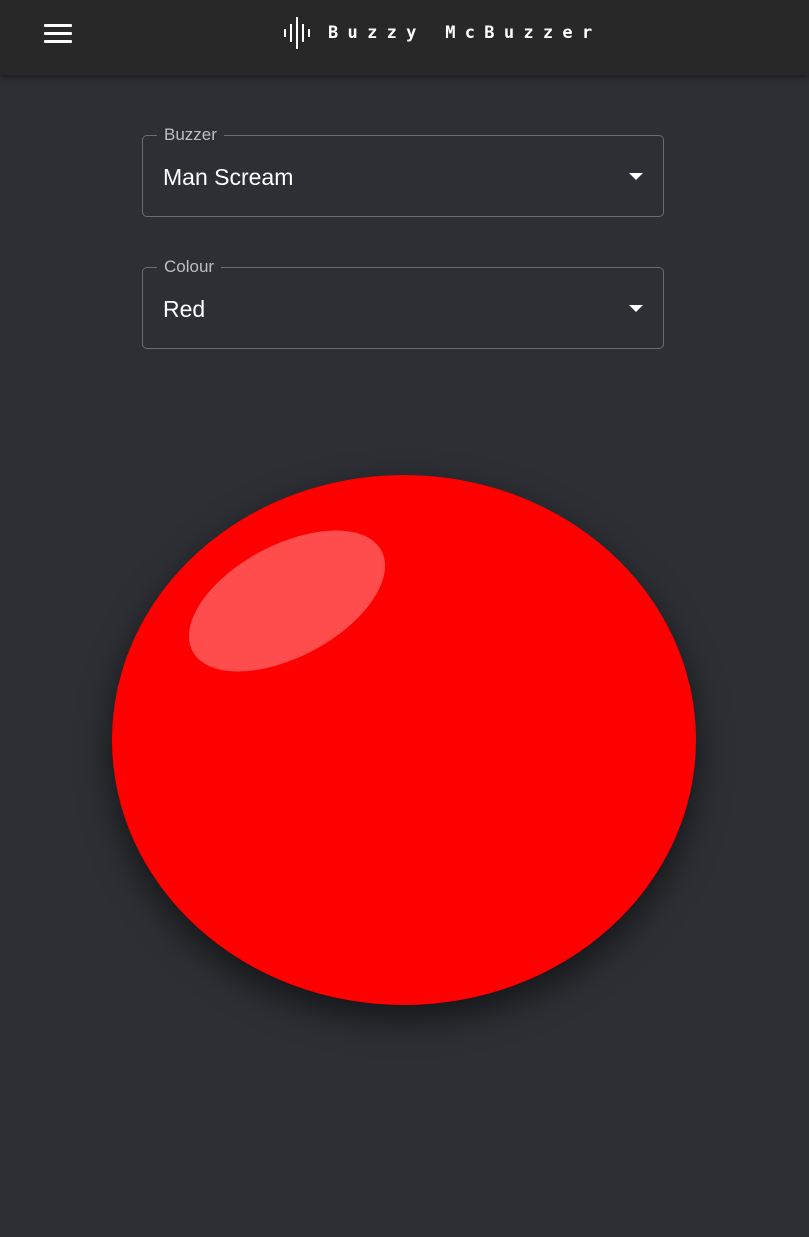 The height and width of the screenshot is (1237, 809). I want to click on menu-bar-middle, so click(58, 33).